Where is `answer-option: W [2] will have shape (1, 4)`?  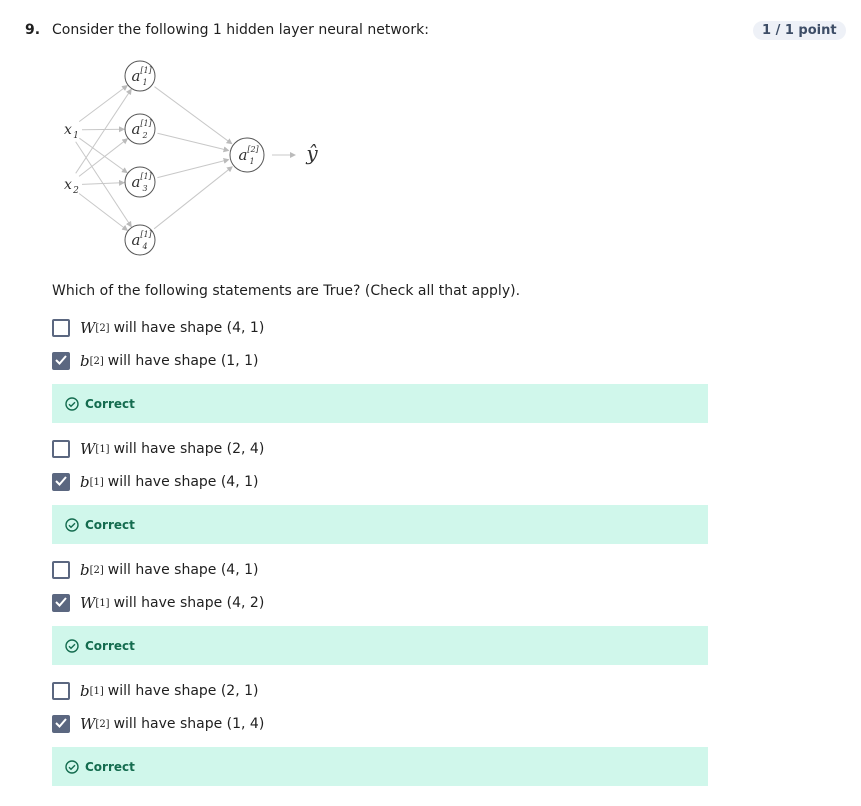
answer-option: W [2] will have shape (1, 4) is located at coordinates (158, 724).